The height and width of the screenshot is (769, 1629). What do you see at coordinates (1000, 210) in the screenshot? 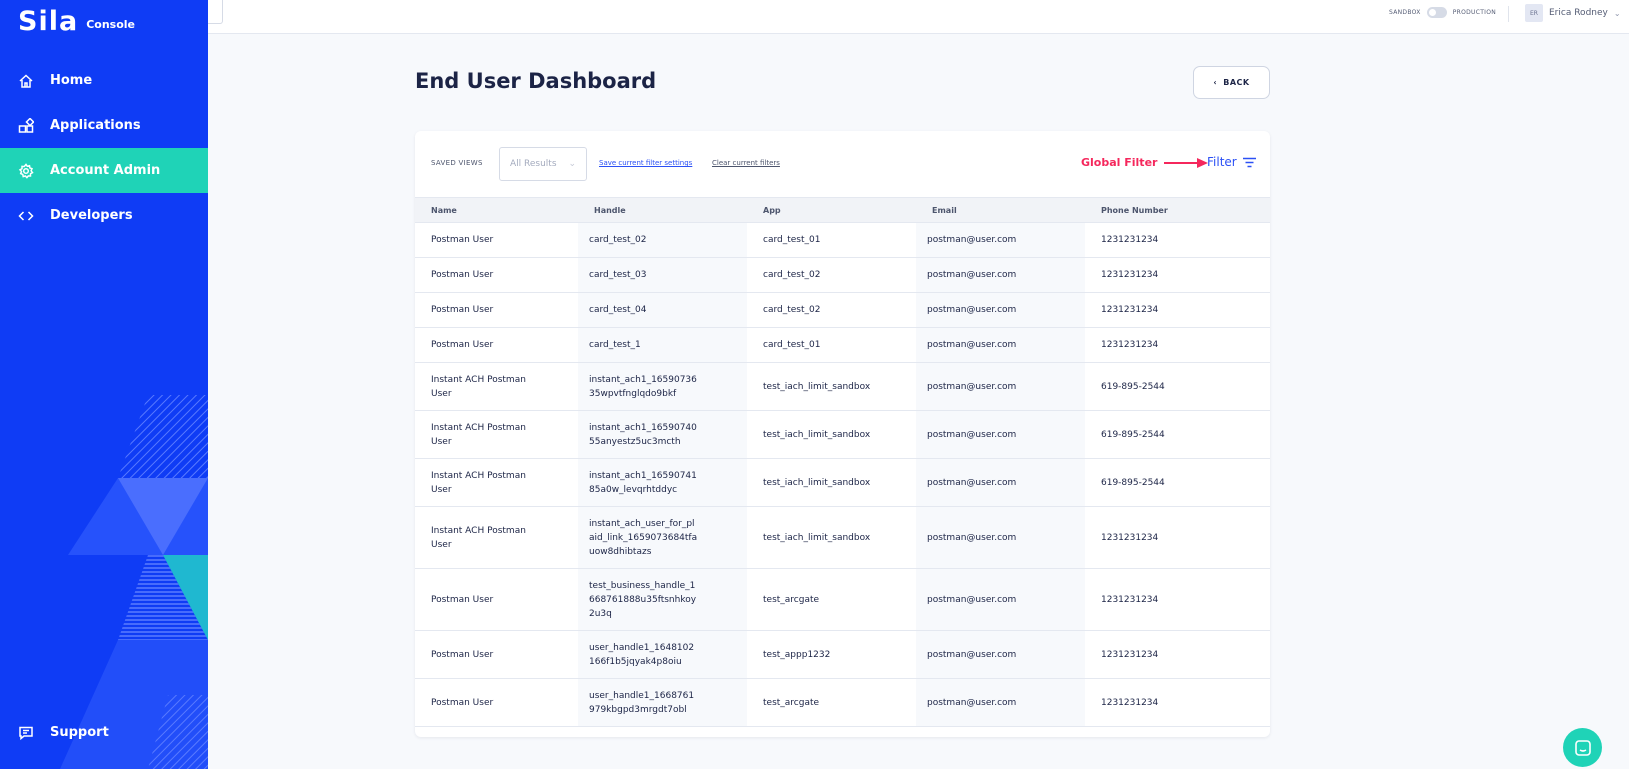
I see `column-header-email: Email` at bounding box center [1000, 210].